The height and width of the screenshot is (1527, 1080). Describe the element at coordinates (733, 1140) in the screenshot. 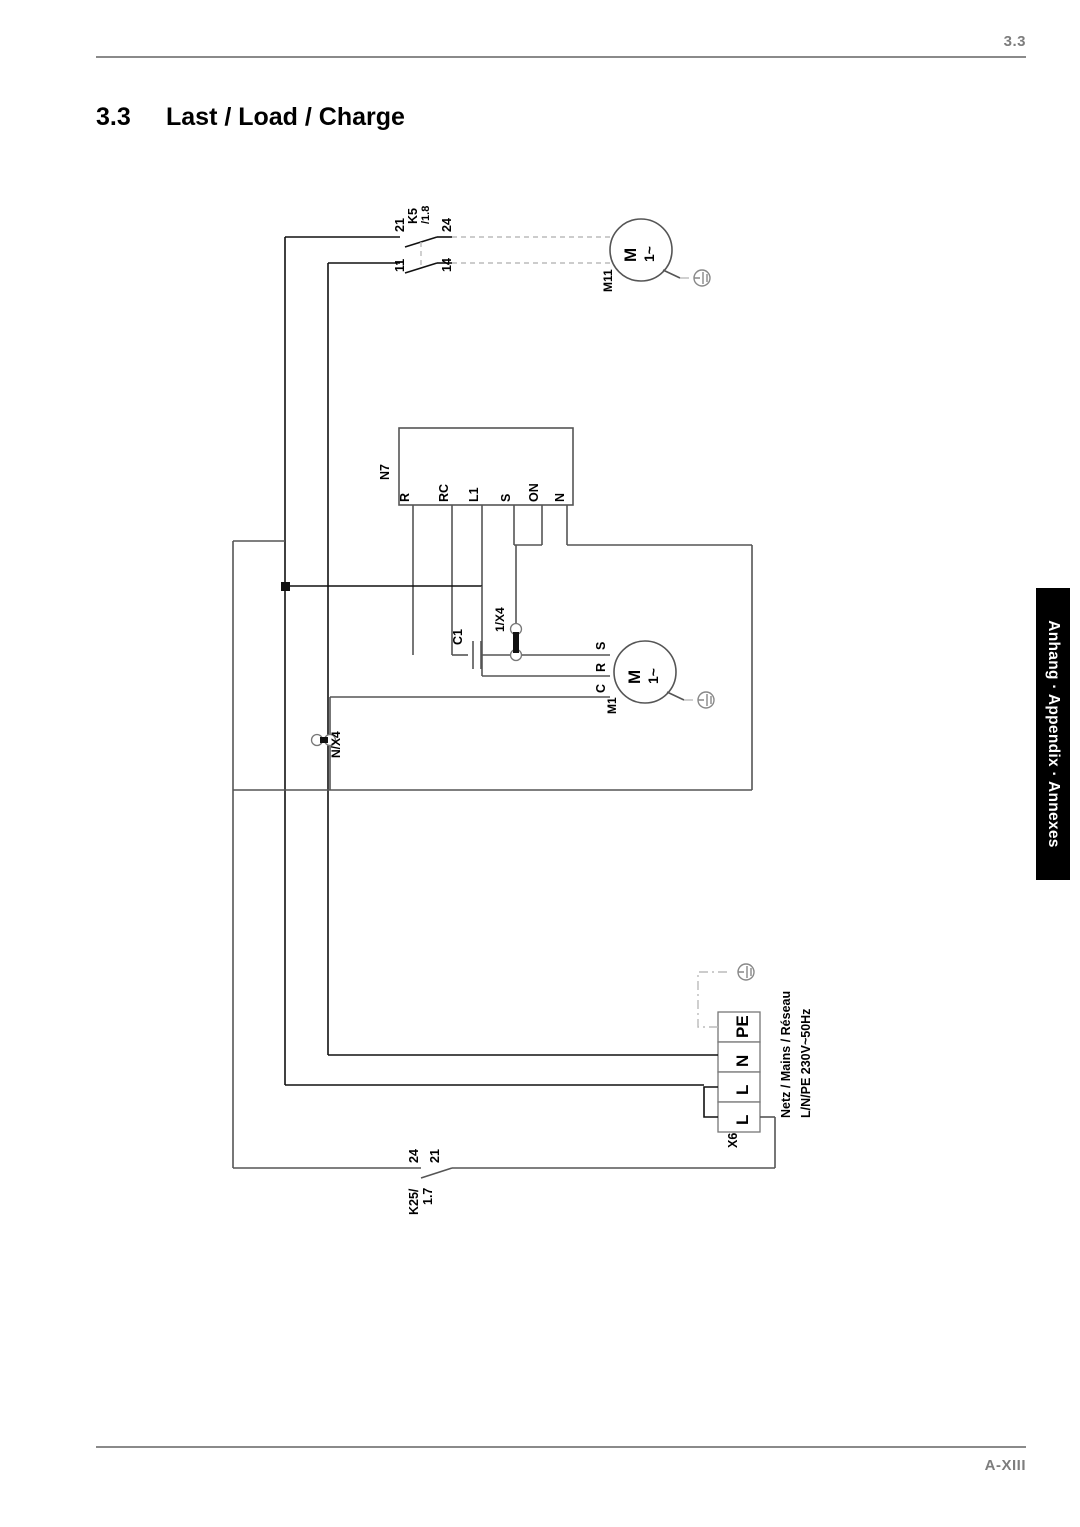

I see `svg-text: X6` at that location.